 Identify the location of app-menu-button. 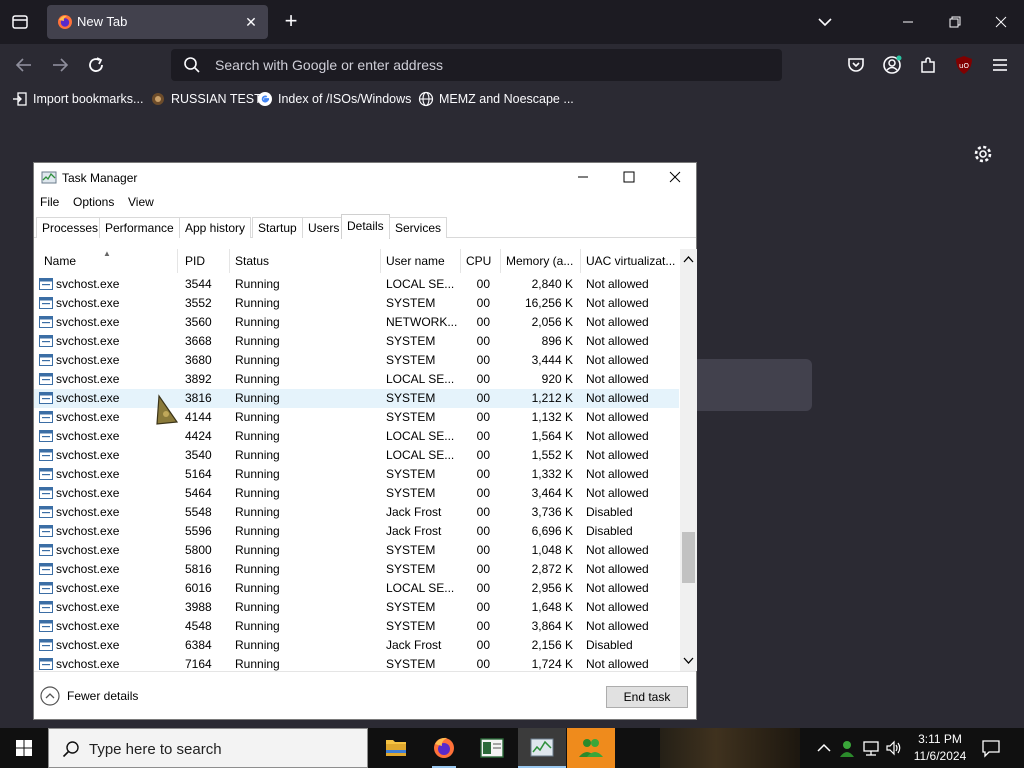
(1000, 65).